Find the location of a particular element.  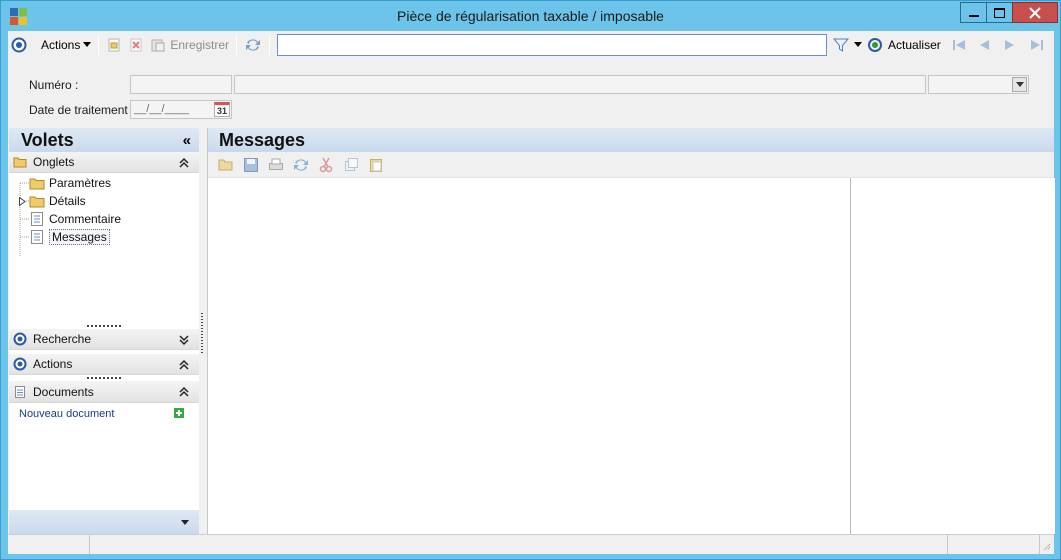

refresh-icon is located at coordinates (875, 45).